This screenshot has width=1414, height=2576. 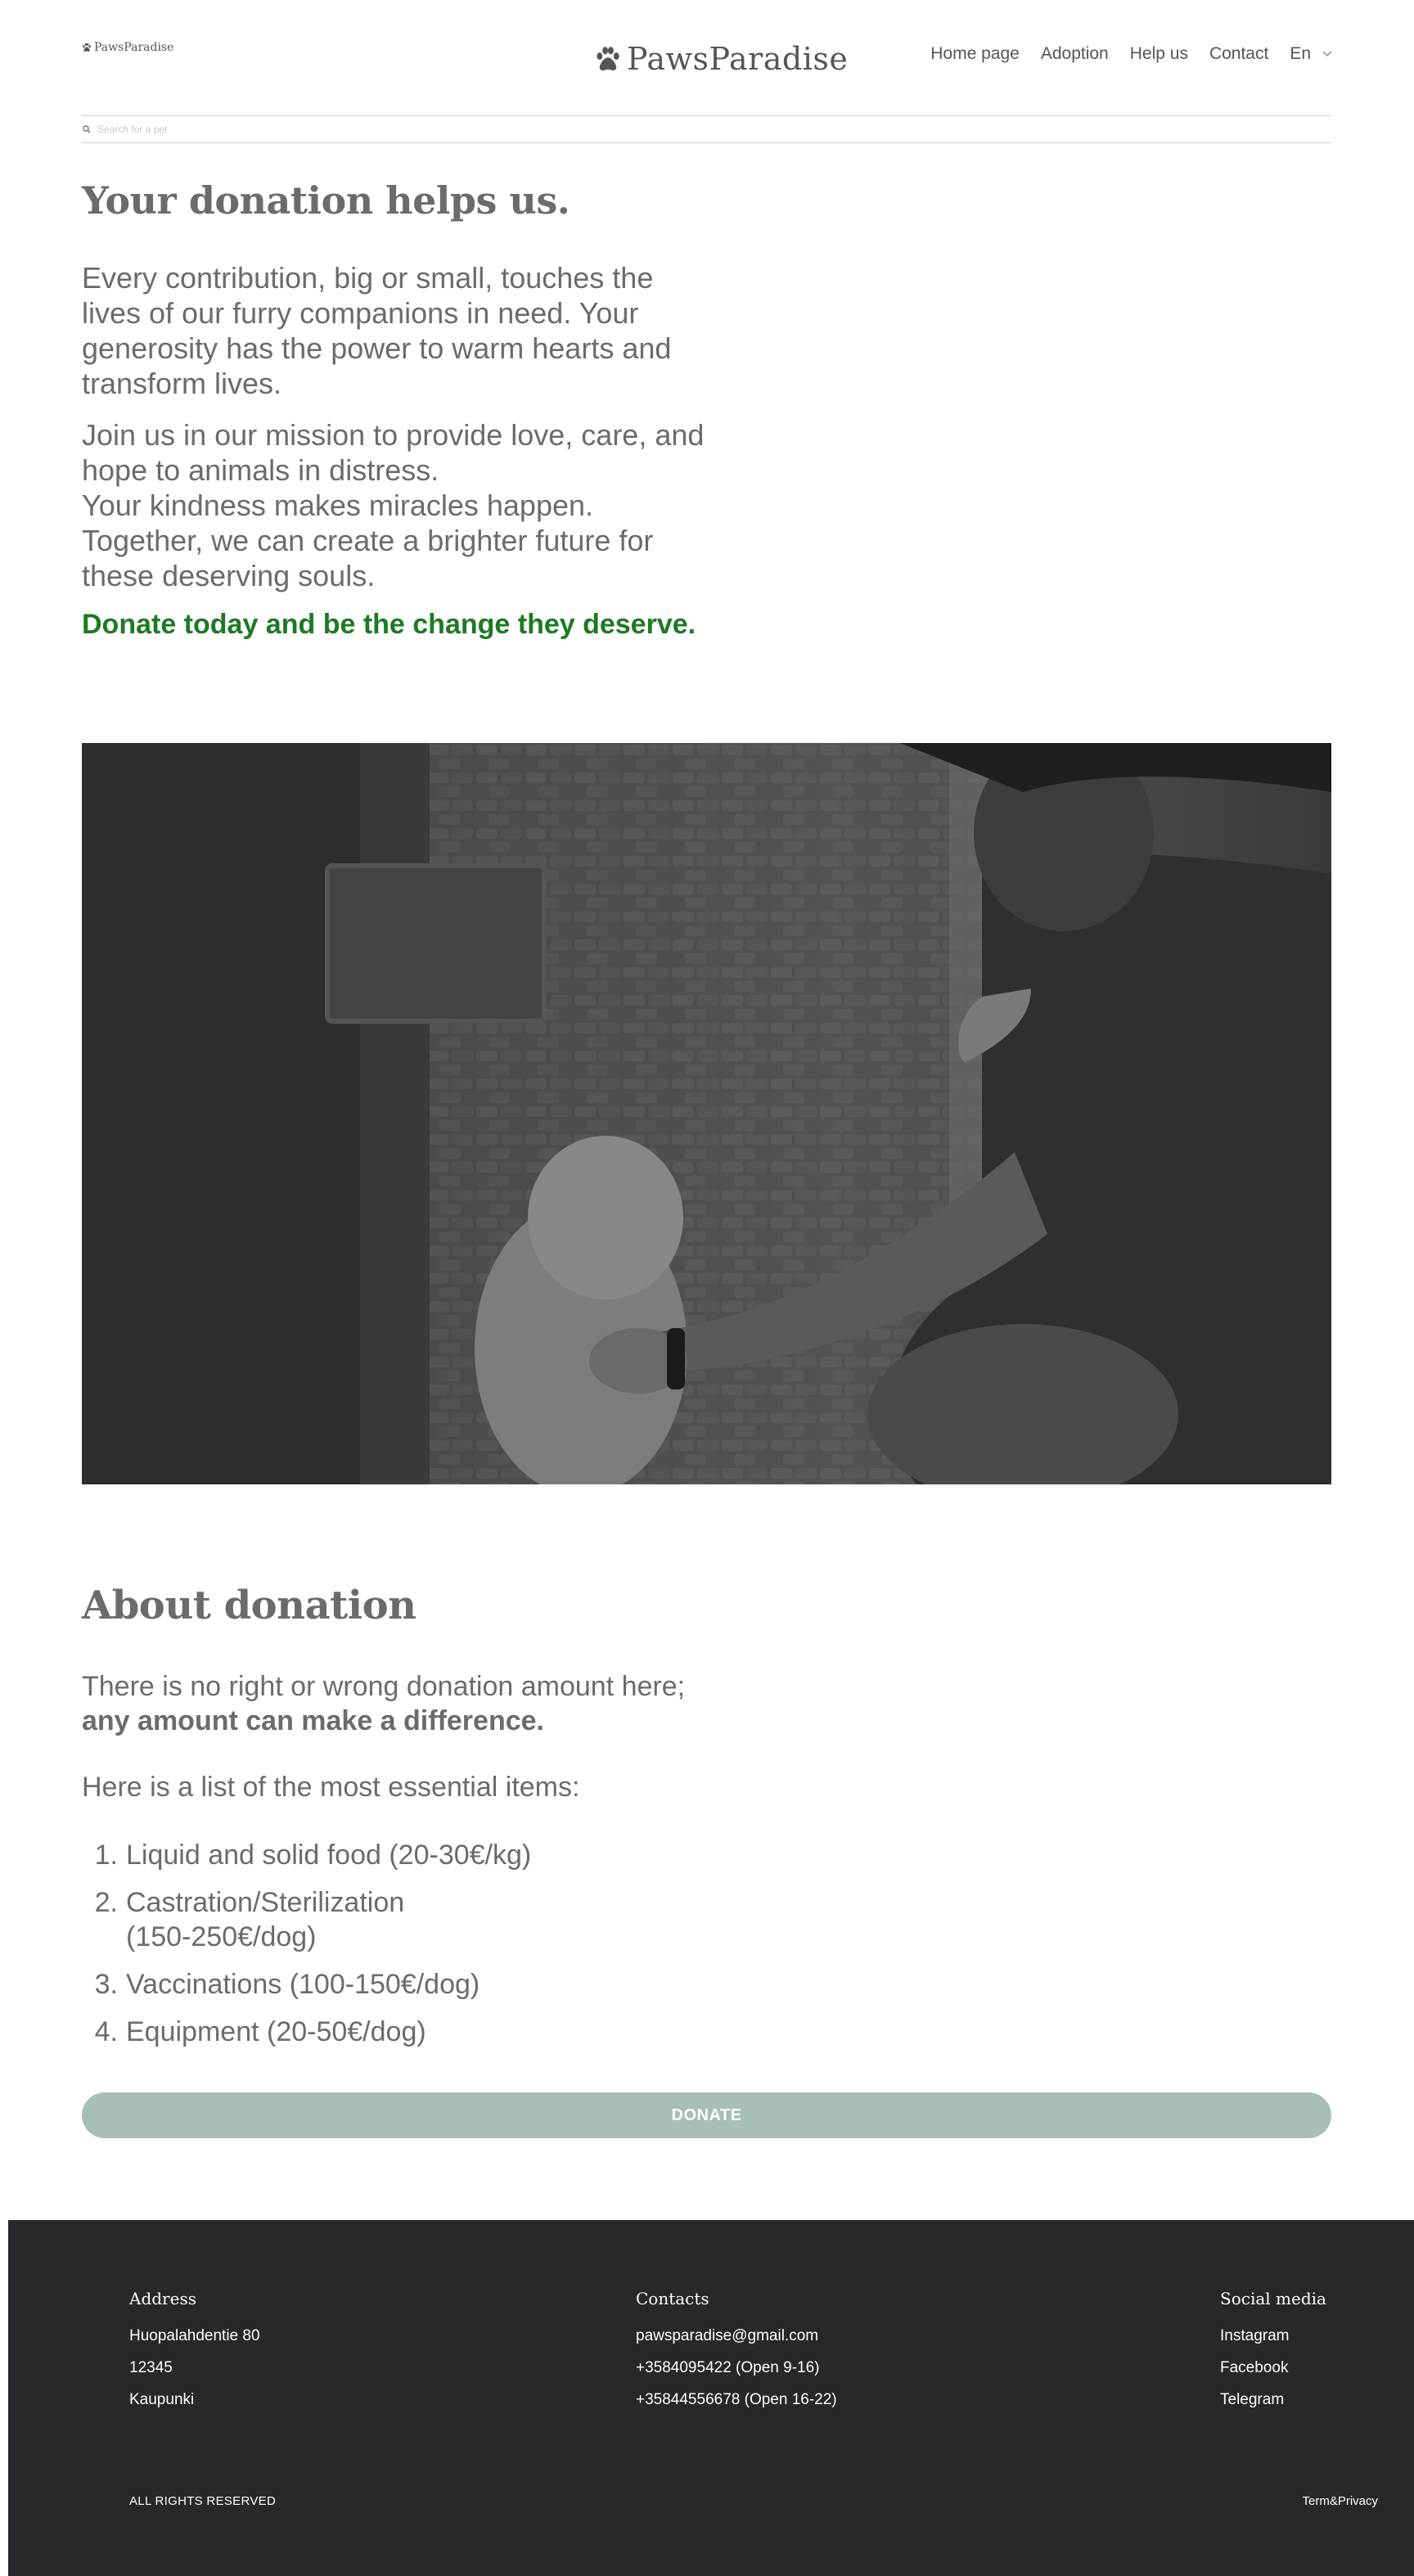 I want to click on instagram-link: Instagram, so click(x=1273, y=2336).